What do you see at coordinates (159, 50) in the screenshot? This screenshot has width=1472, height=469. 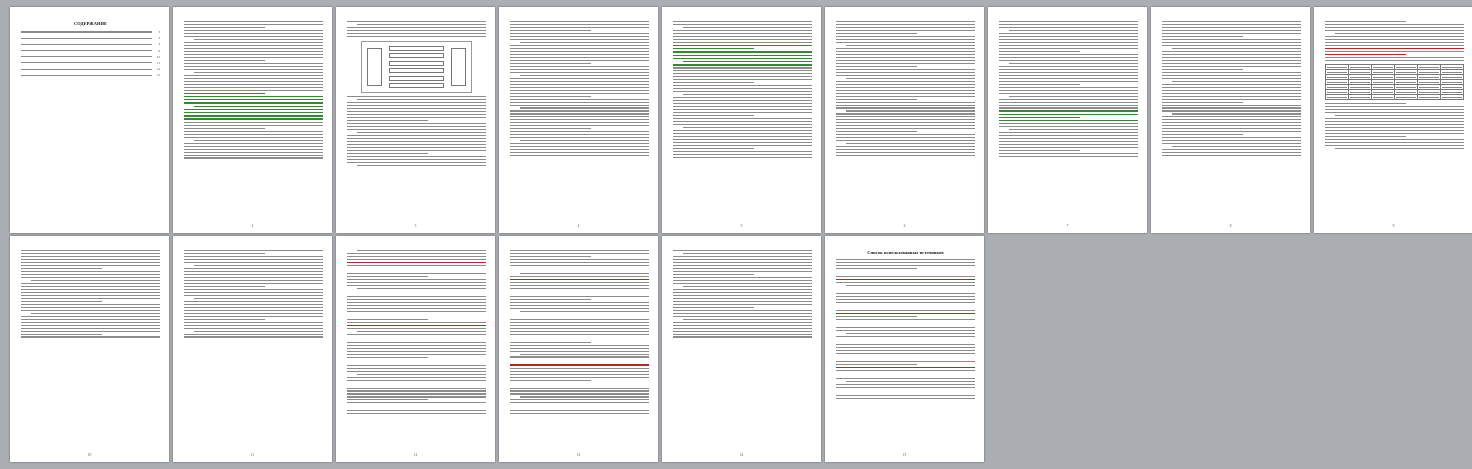 I see `toc-page-number: 6` at bounding box center [159, 50].